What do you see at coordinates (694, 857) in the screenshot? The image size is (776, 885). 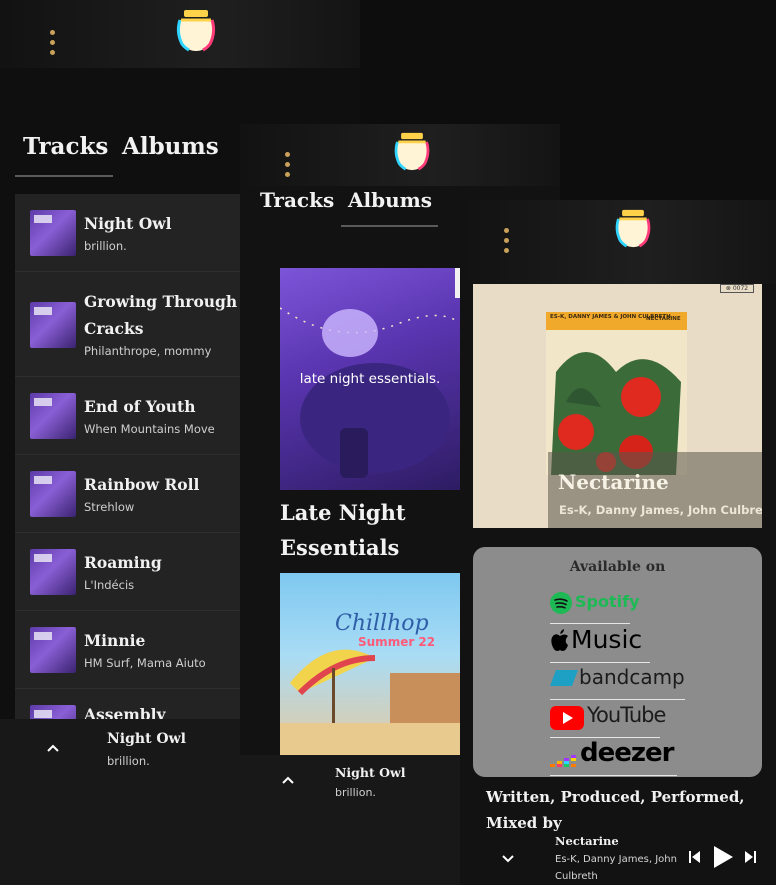 I see `previous-icon` at bounding box center [694, 857].